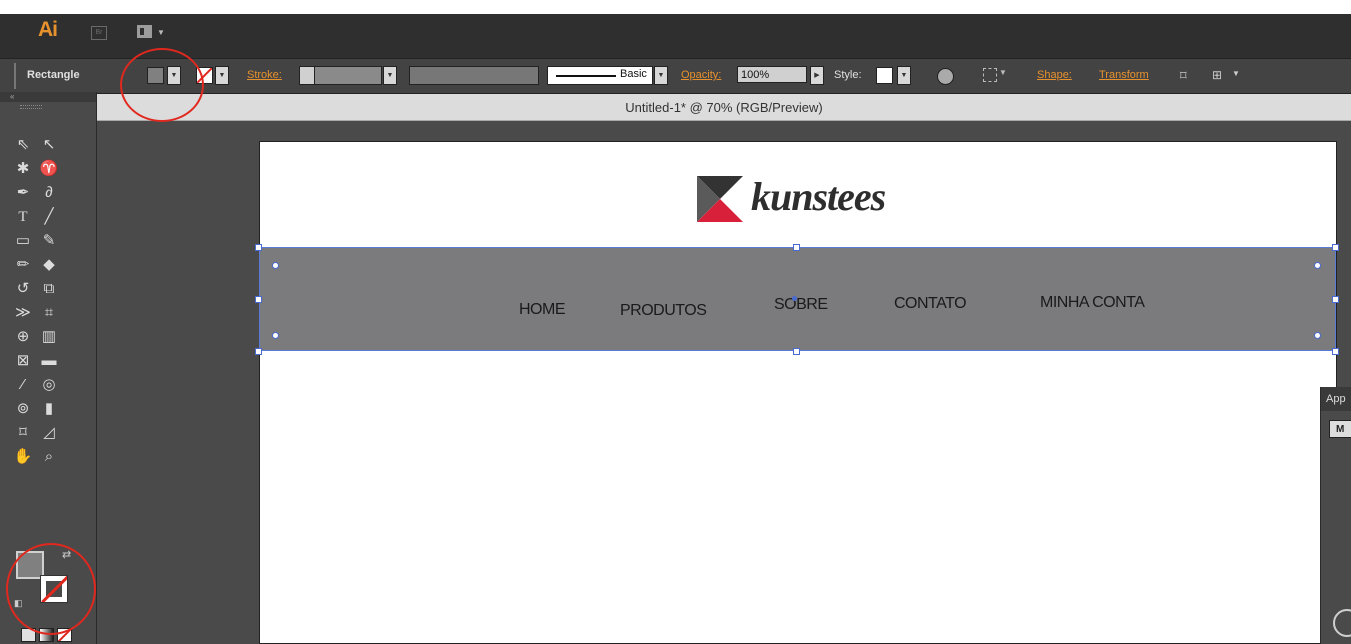  What do you see at coordinates (1124, 75) in the screenshot?
I see `transform-link: Transform` at bounding box center [1124, 75].